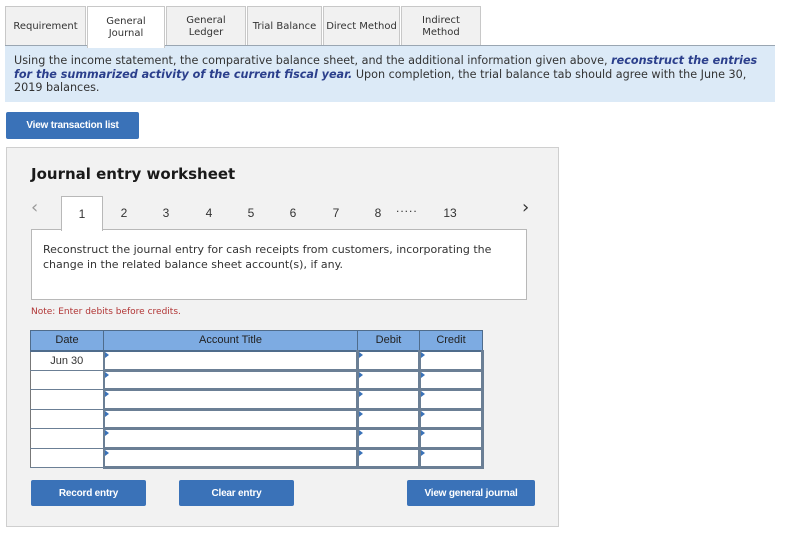 The height and width of the screenshot is (543, 809). I want to click on chevron-left-icon: ‹, so click(34, 207).